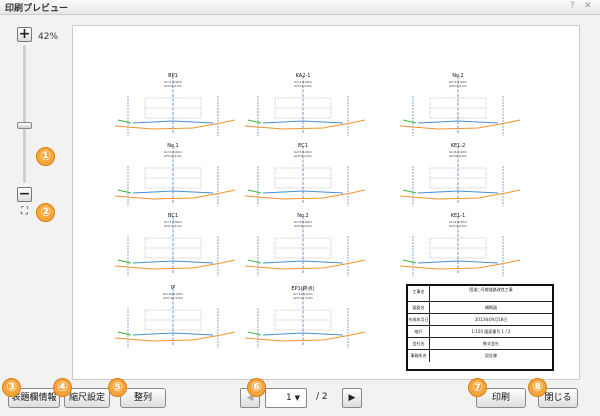 The width and height of the screenshot is (600, 416). Describe the element at coordinates (303, 154) in the screenshot. I see `section-subtitle: IA=5 0.00m GH=5 4.0m` at that location.